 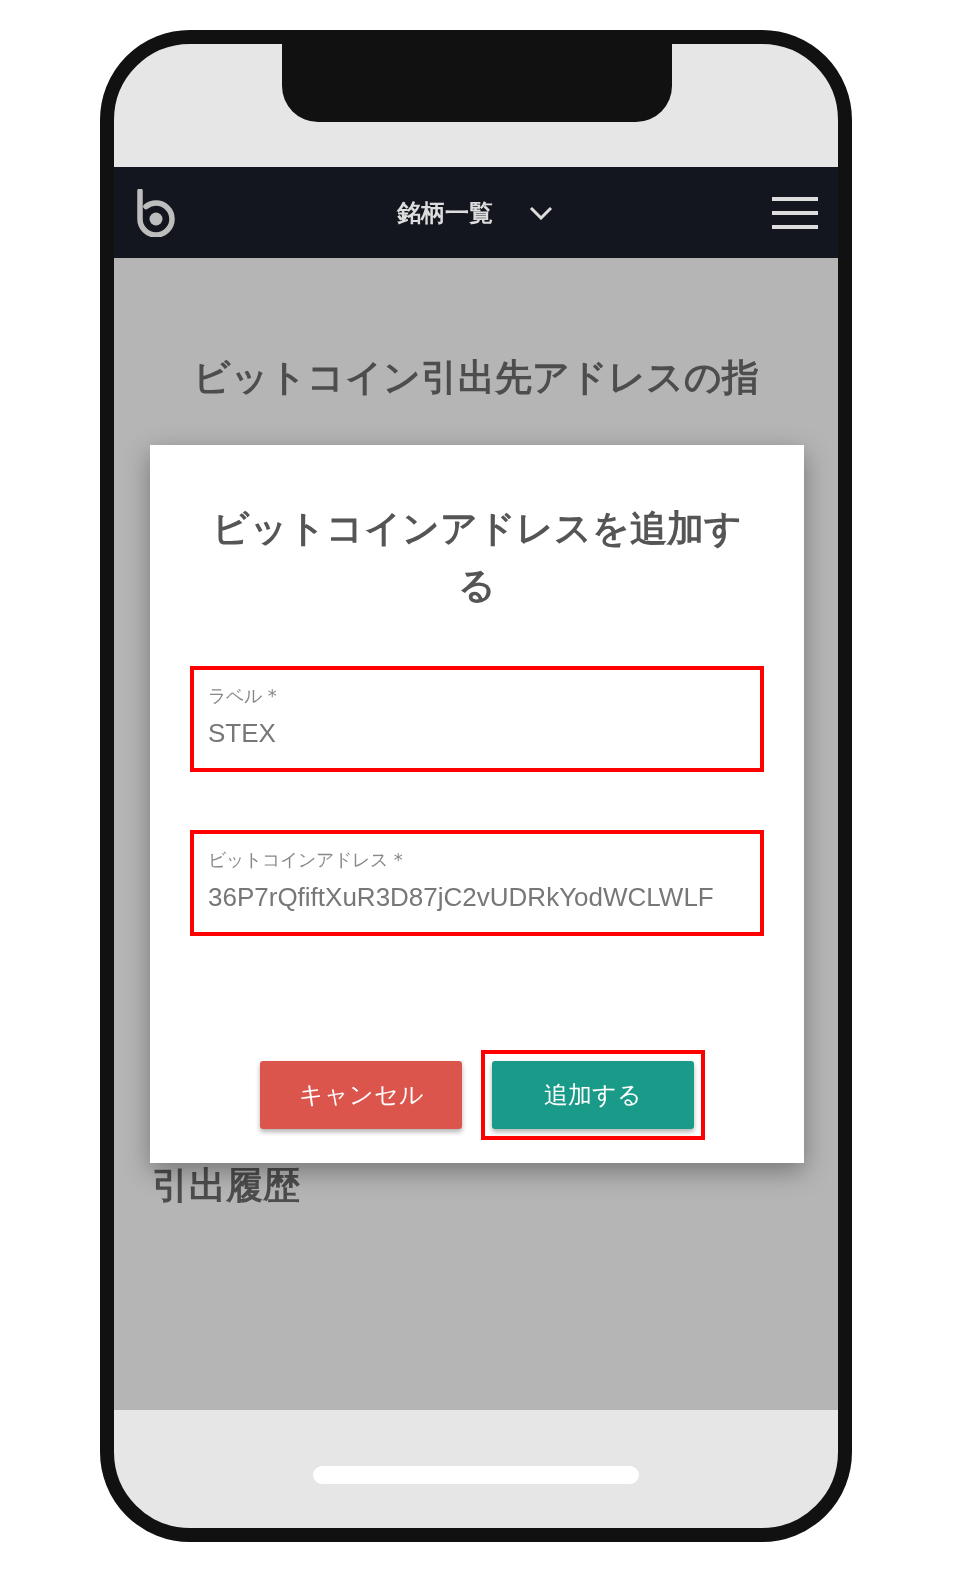 I want to click on add-button: 追加する, so click(x=593, y=1095).